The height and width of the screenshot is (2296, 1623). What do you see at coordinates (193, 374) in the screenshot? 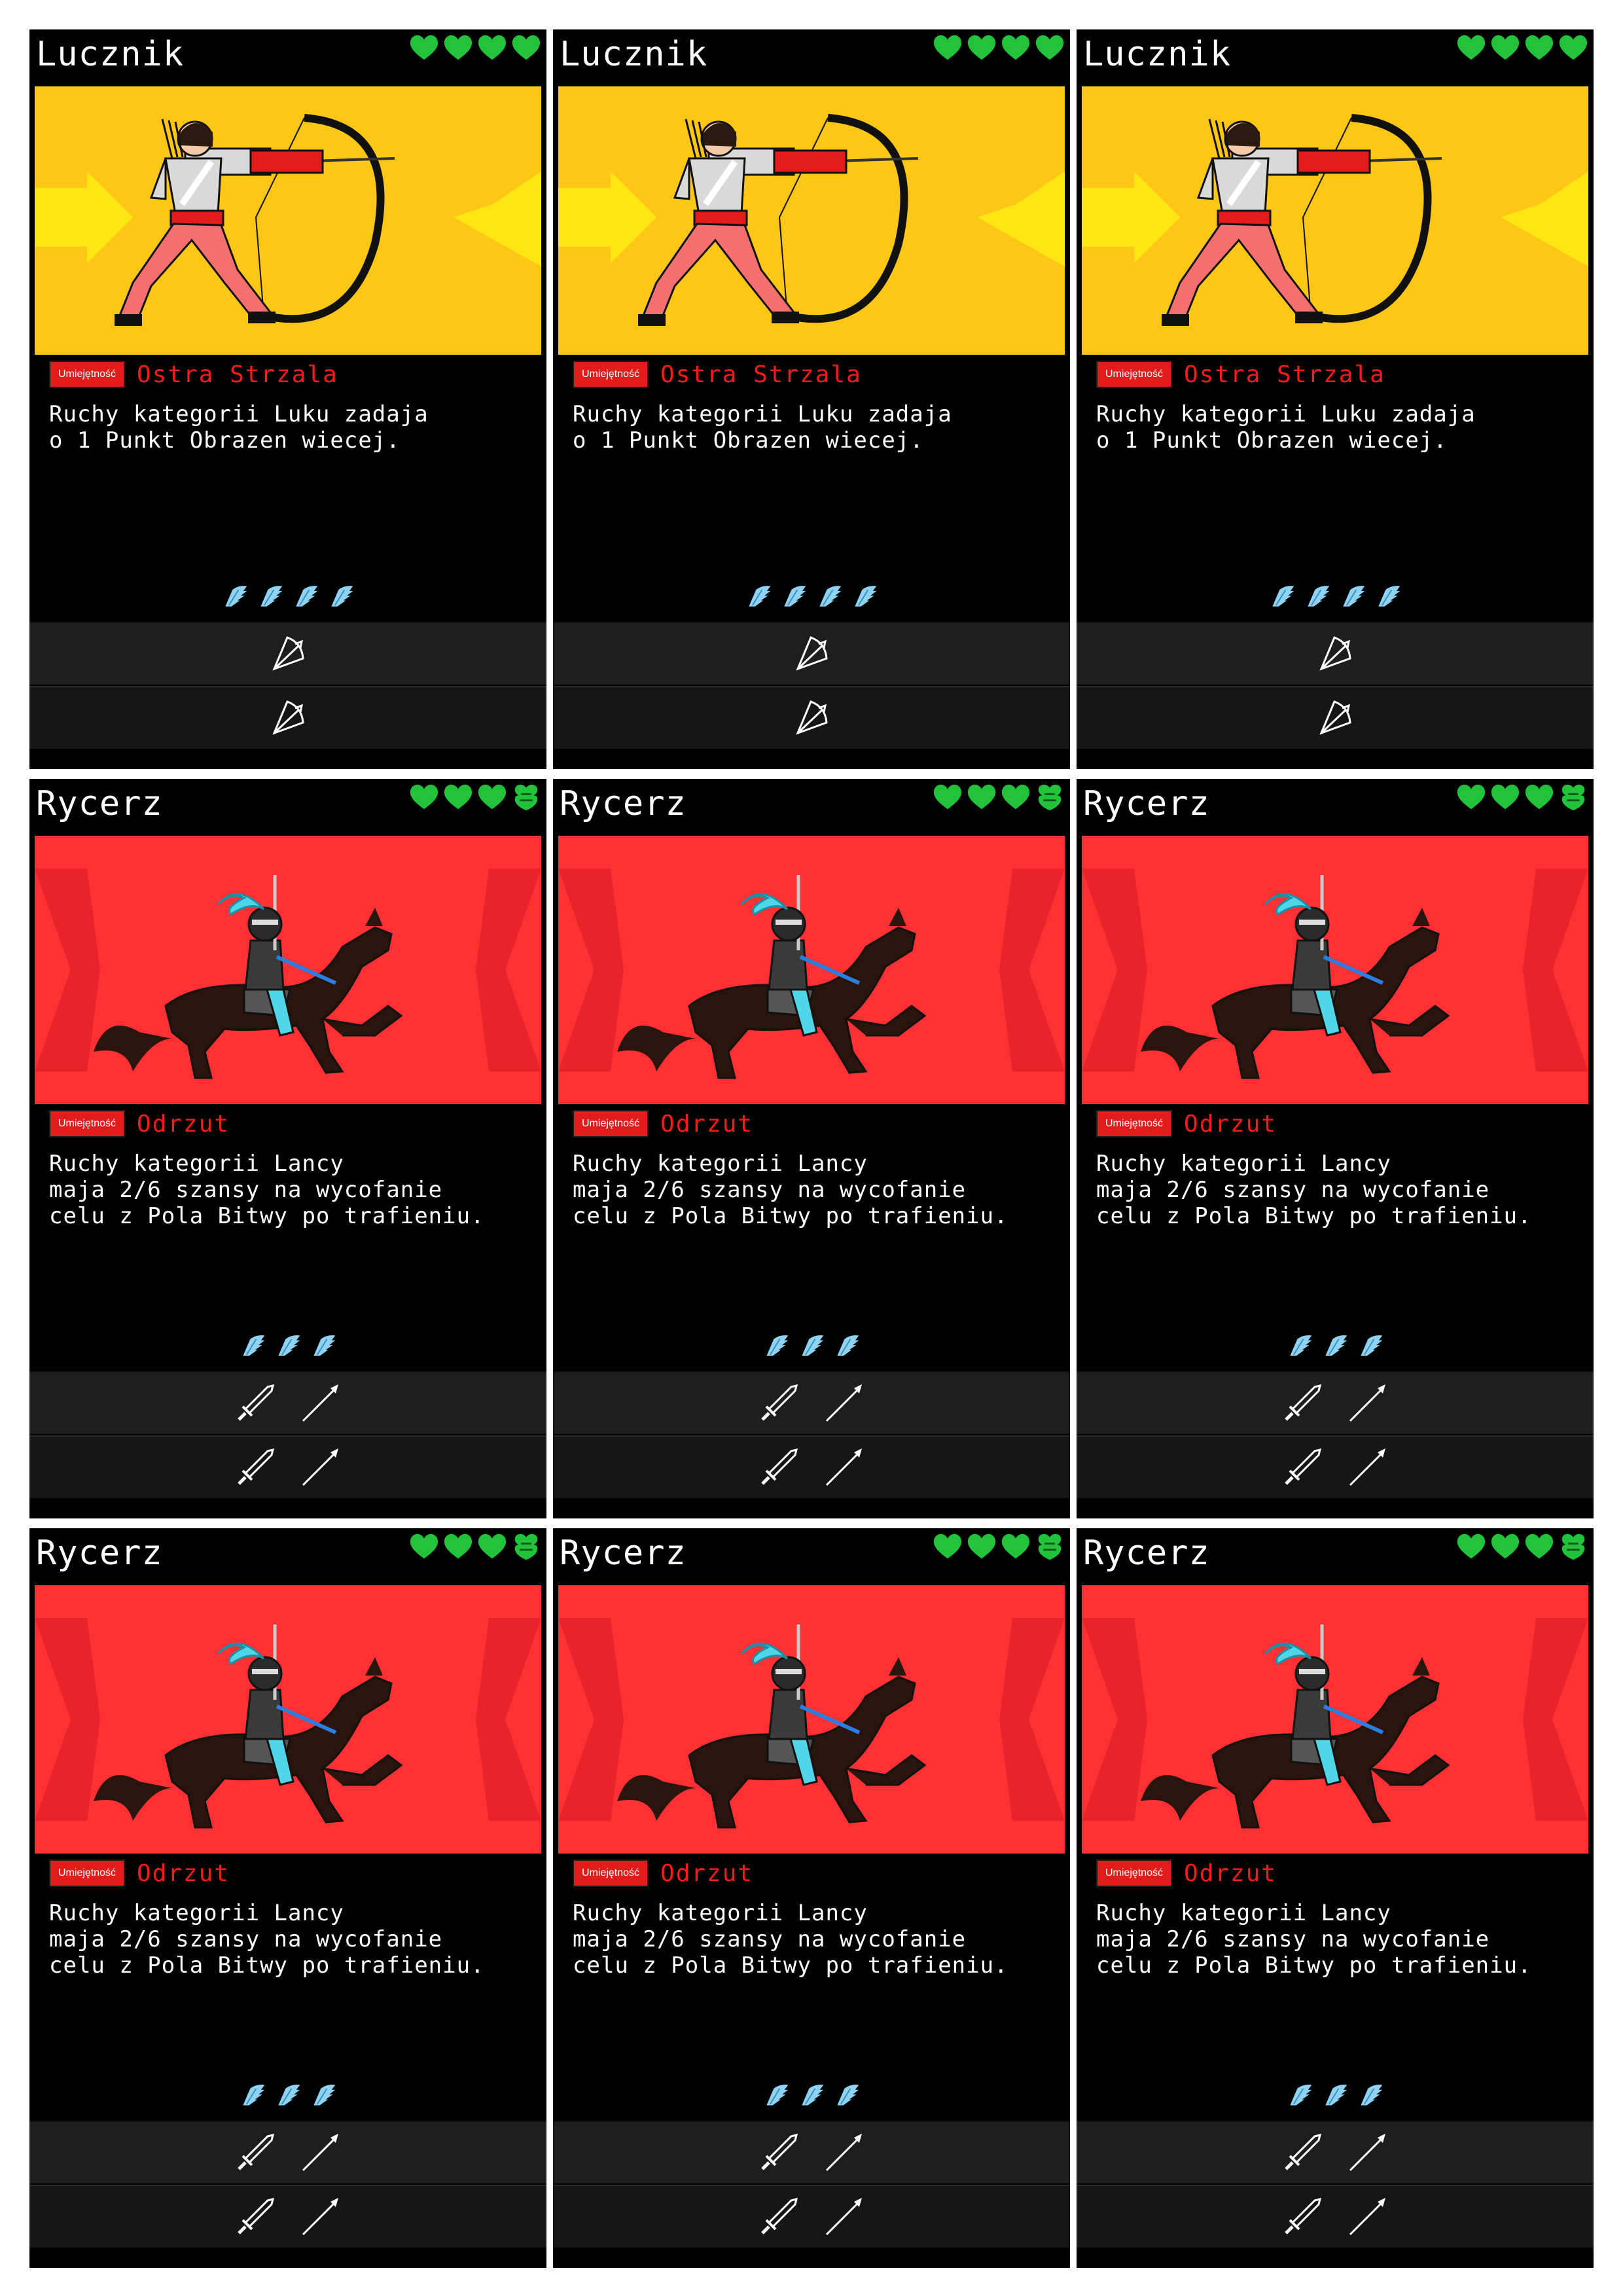
I see `ability-row: Umiejętność Ostra Strzala` at bounding box center [193, 374].